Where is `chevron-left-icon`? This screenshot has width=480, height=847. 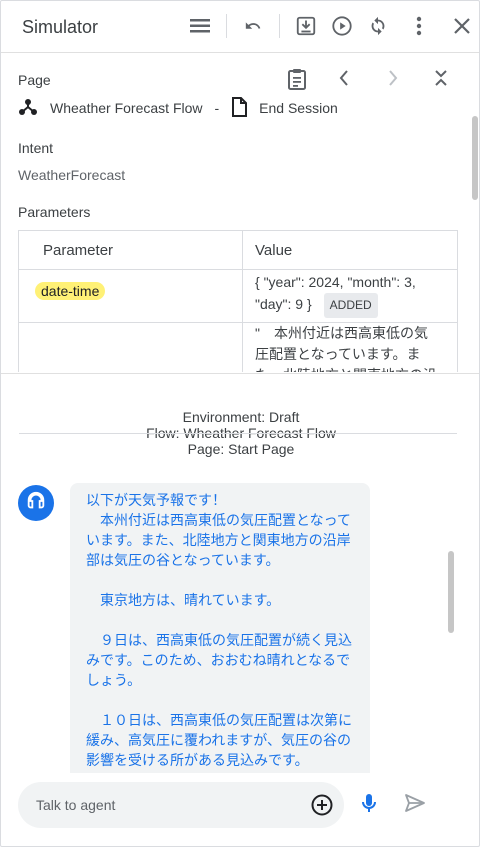 chevron-left-icon is located at coordinates (344, 80).